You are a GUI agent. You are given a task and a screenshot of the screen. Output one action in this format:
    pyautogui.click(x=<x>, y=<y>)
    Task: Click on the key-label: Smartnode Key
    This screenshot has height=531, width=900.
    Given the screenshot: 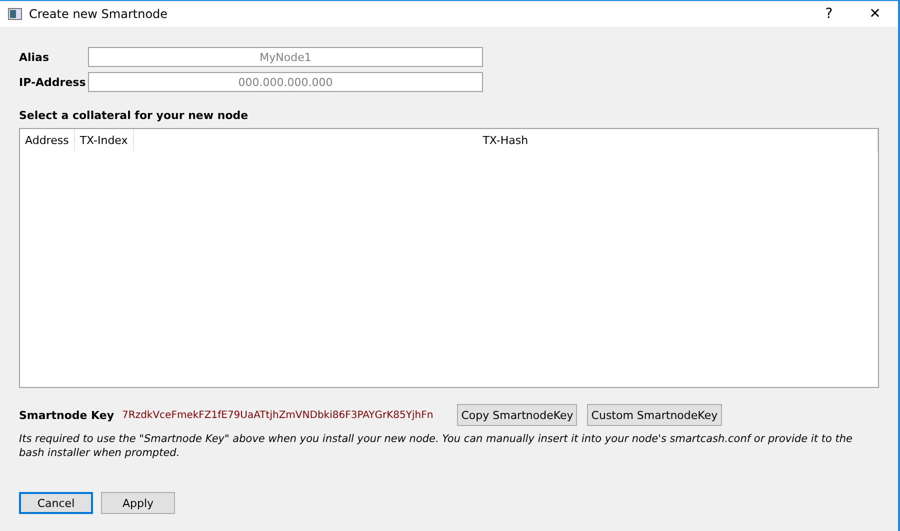 What is the action you would take?
    pyautogui.click(x=66, y=415)
    